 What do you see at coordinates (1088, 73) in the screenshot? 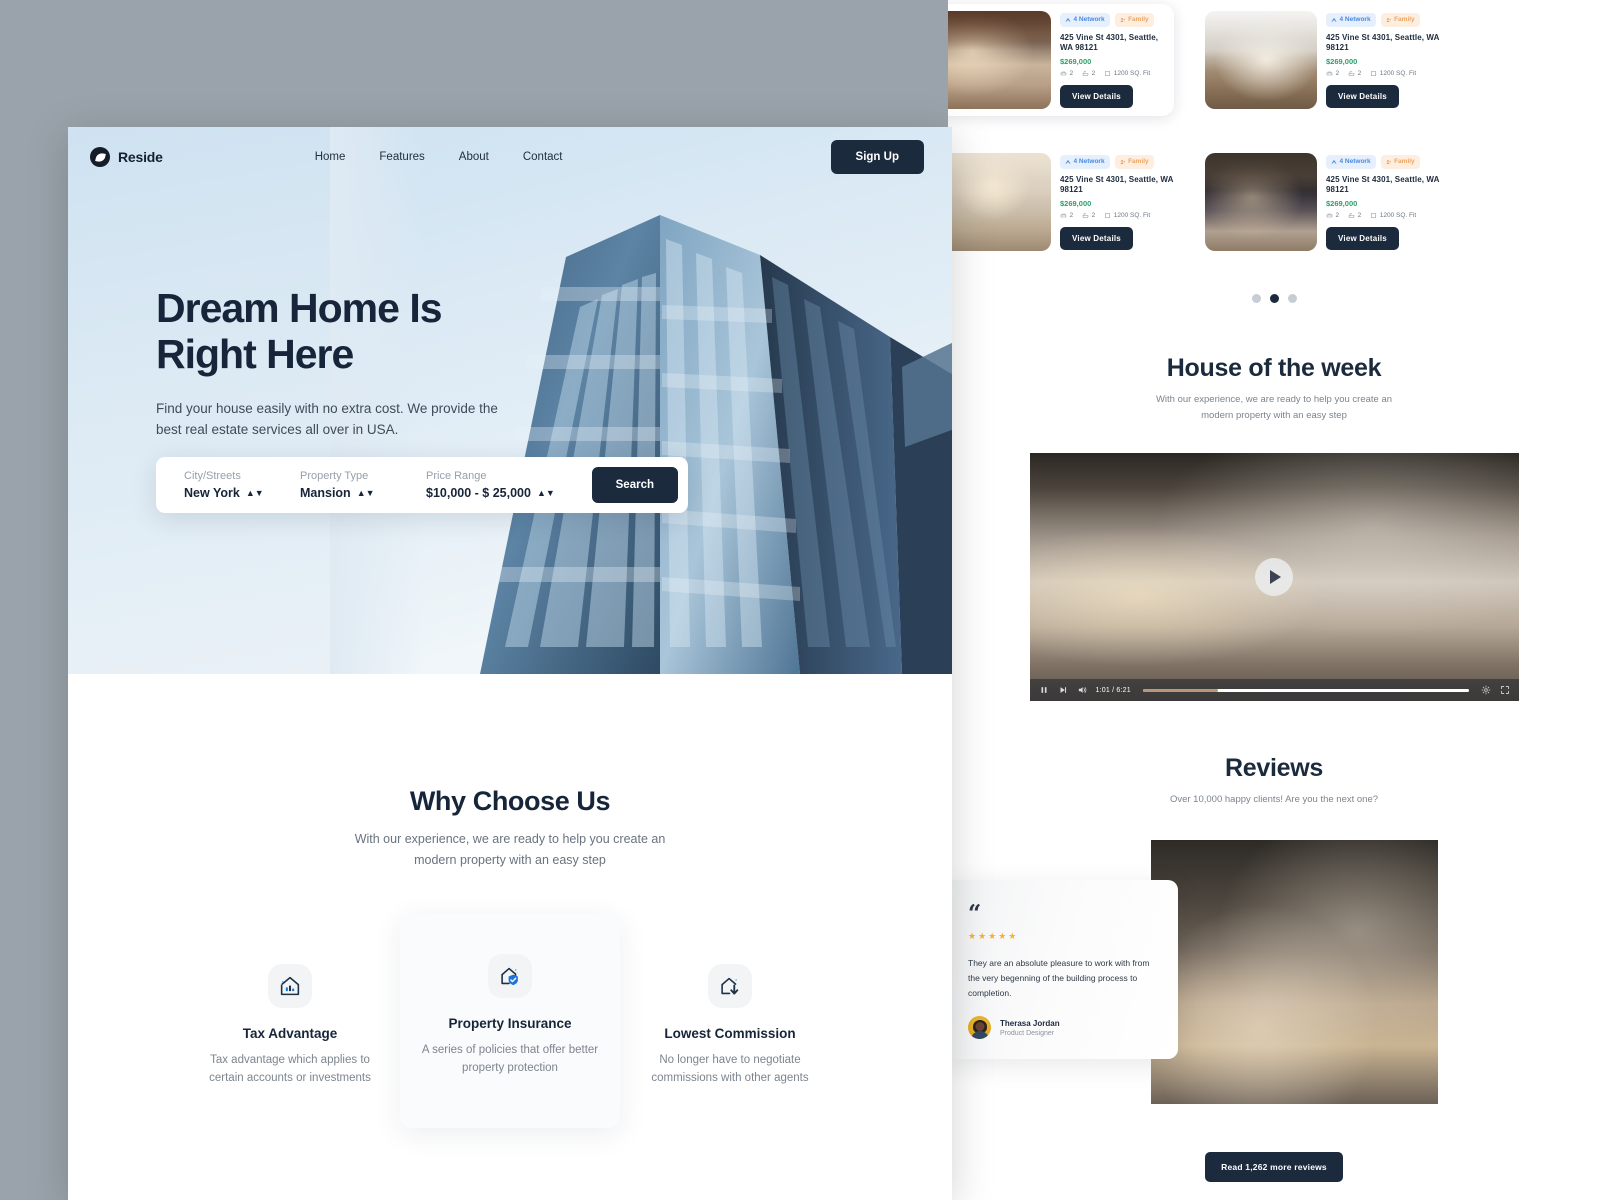
I see `spec-baths: 2` at bounding box center [1088, 73].